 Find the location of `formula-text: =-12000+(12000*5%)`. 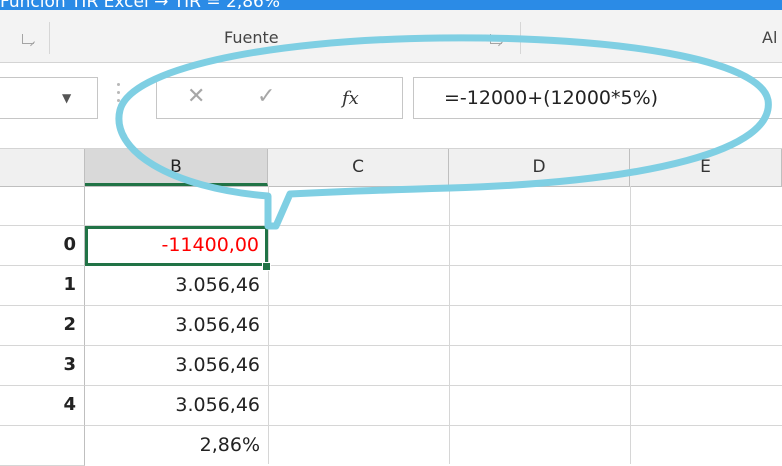

formula-text: =-12000+(12000*5%) is located at coordinates (551, 98).